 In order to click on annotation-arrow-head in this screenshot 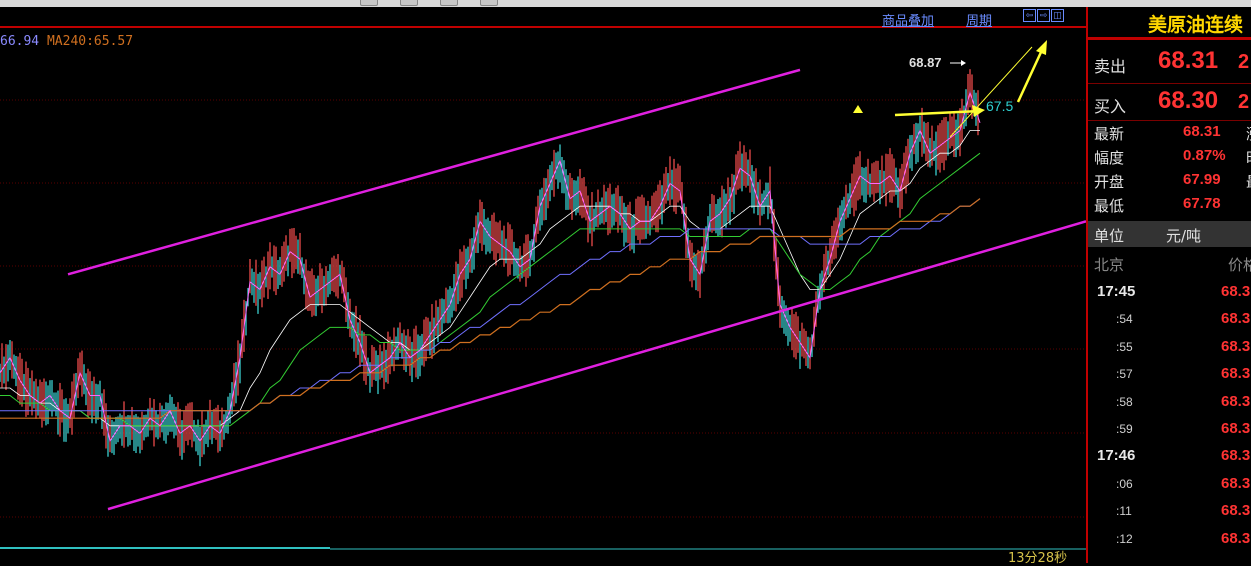, I will do `click(1041, 47)`.